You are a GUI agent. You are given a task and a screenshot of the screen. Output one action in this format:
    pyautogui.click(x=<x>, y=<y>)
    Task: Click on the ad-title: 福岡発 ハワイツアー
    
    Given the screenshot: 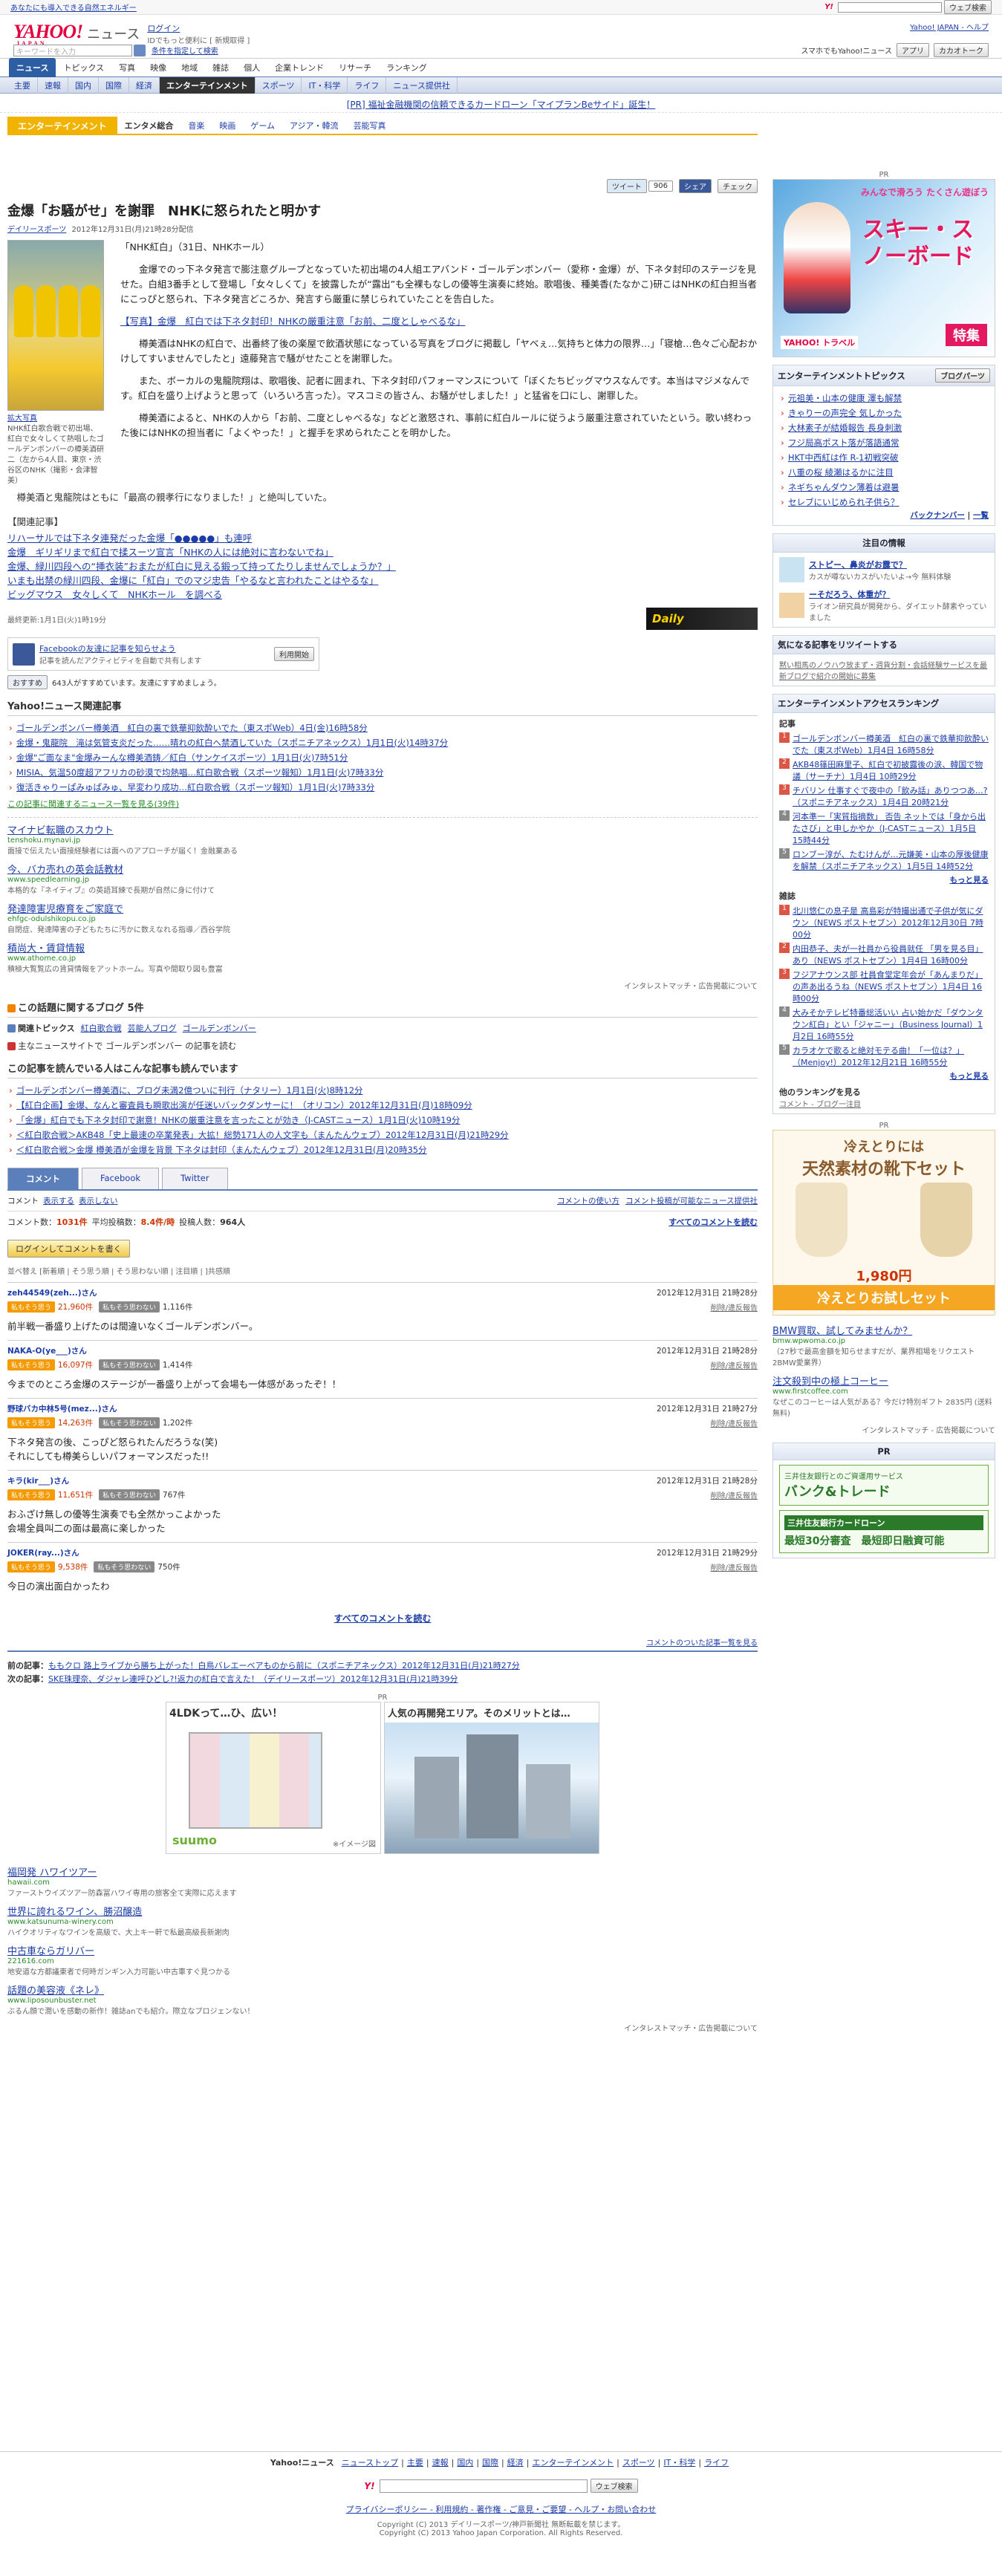 What is the action you would take?
    pyautogui.click(x=382, y=1871)
    